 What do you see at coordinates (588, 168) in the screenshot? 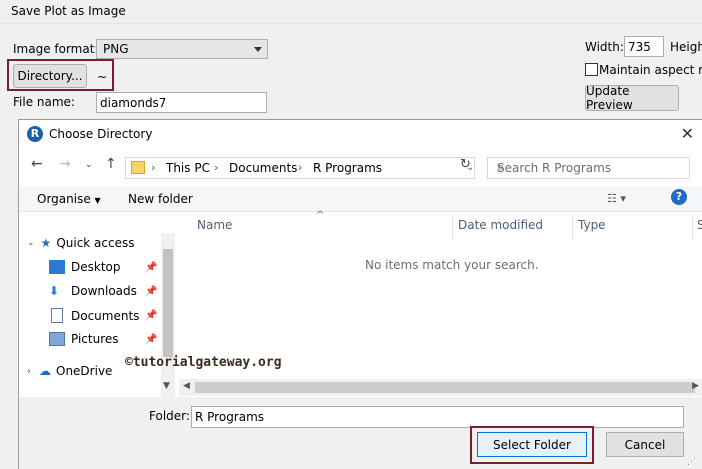
I see `search-input: Search R Programs ⌕` at bounding box center [588, 168].